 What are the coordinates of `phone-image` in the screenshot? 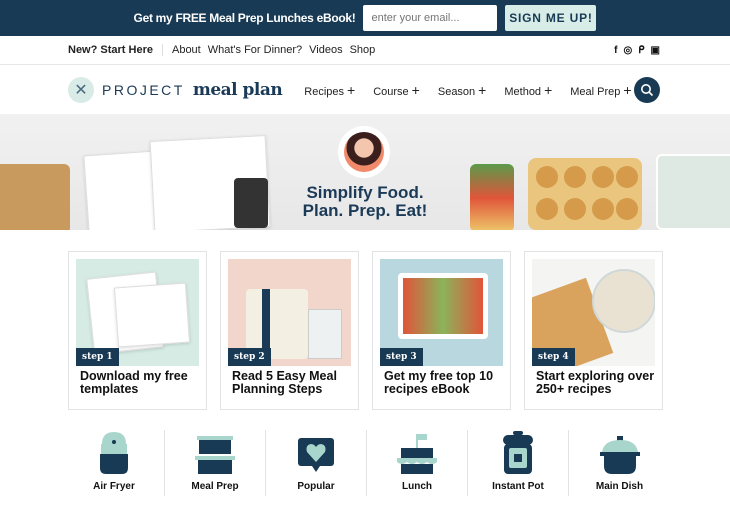 It's located at (251, 203).